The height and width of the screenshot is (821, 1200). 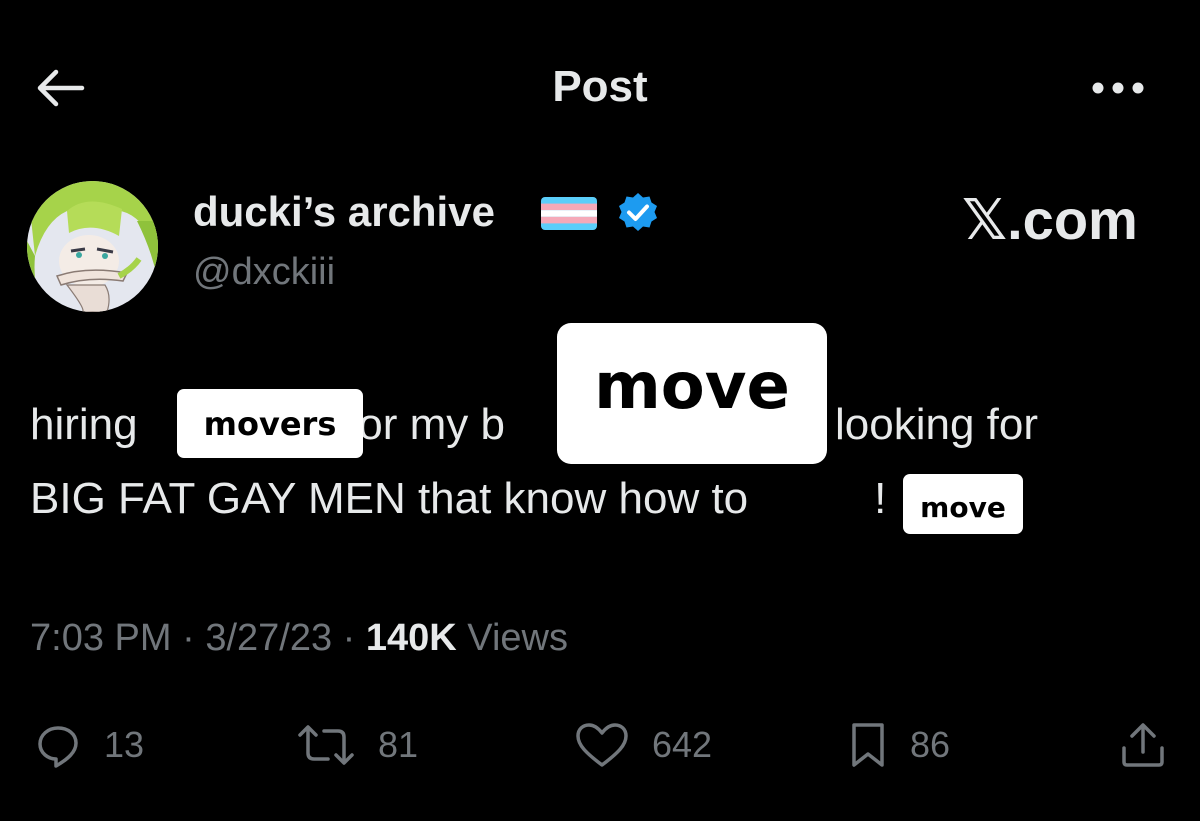 I want to click on views-count: 140K, so click(x=411, y=638).